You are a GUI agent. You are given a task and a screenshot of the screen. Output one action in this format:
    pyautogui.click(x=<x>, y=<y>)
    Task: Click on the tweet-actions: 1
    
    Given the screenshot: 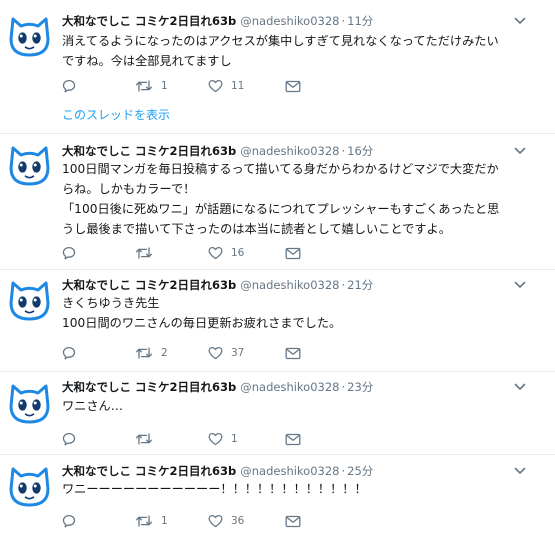 What is the action you would take?
    pyautogui.click(x=192, y=439)
    